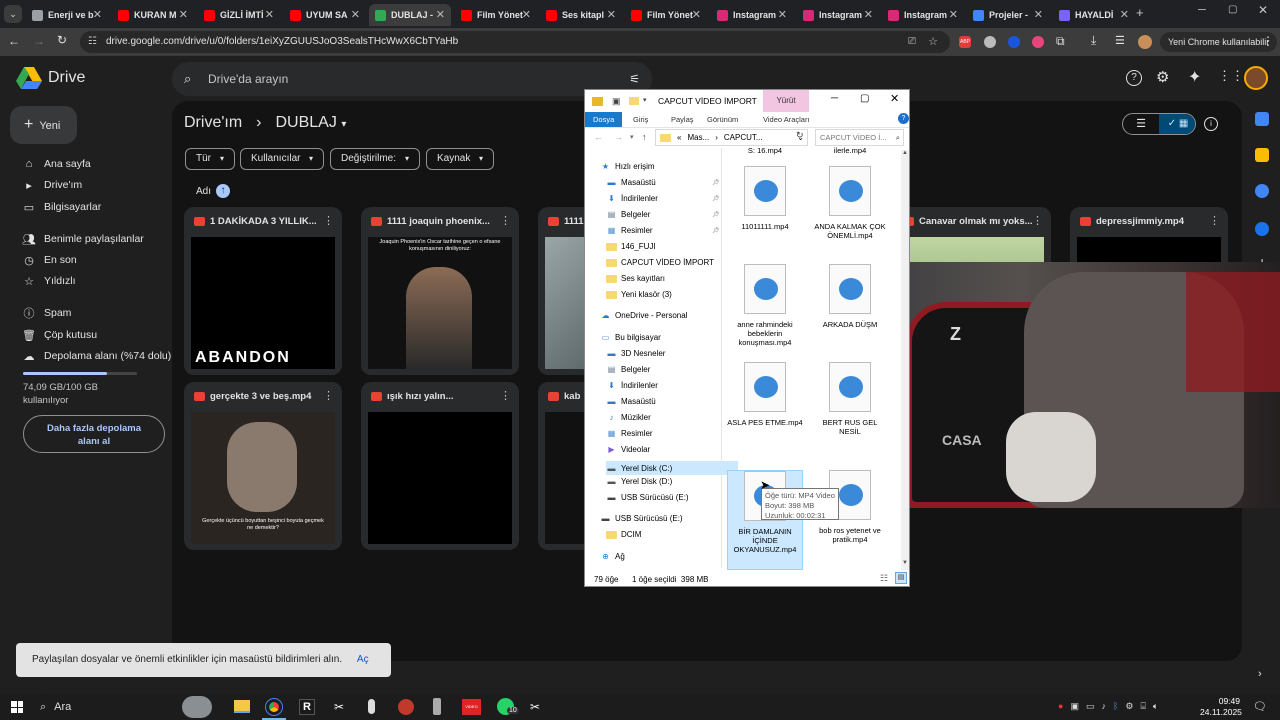 The image size is (1280, 720). Describe the element at coordinates (1177, 124) in the screenshot. I see `grid-view-button: ✓ ▦` at that location.